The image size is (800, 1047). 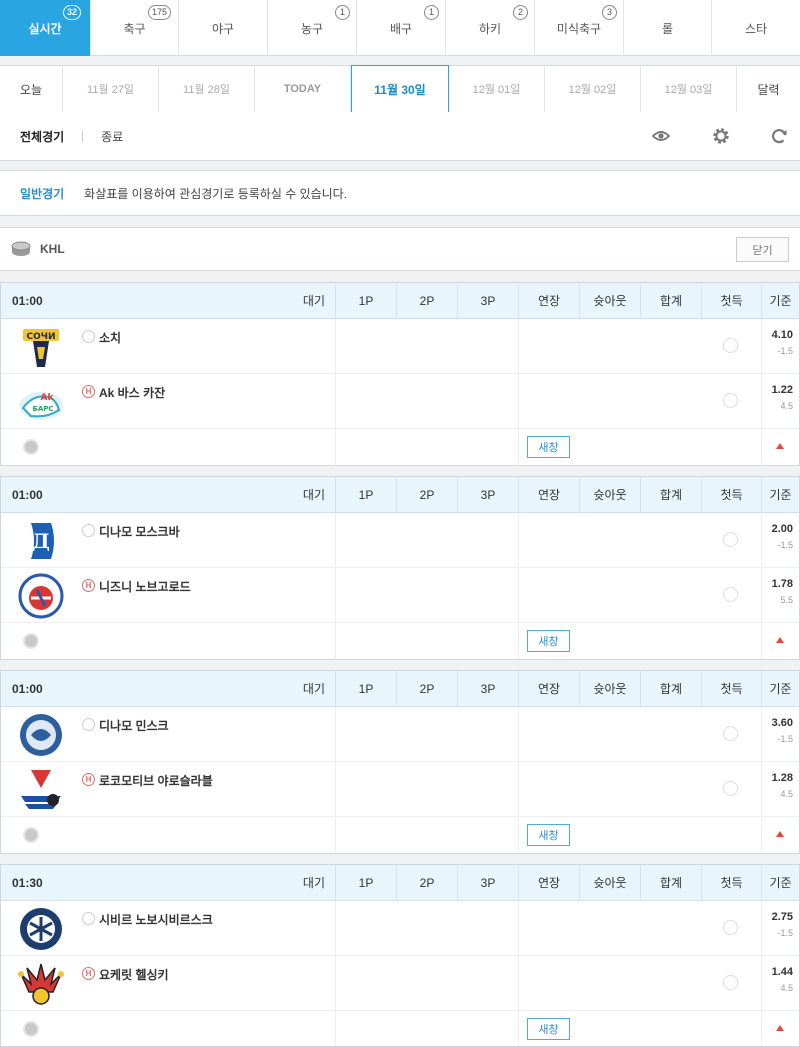 I want to click on tab-label: 실시간, so click(x=45, y=28).